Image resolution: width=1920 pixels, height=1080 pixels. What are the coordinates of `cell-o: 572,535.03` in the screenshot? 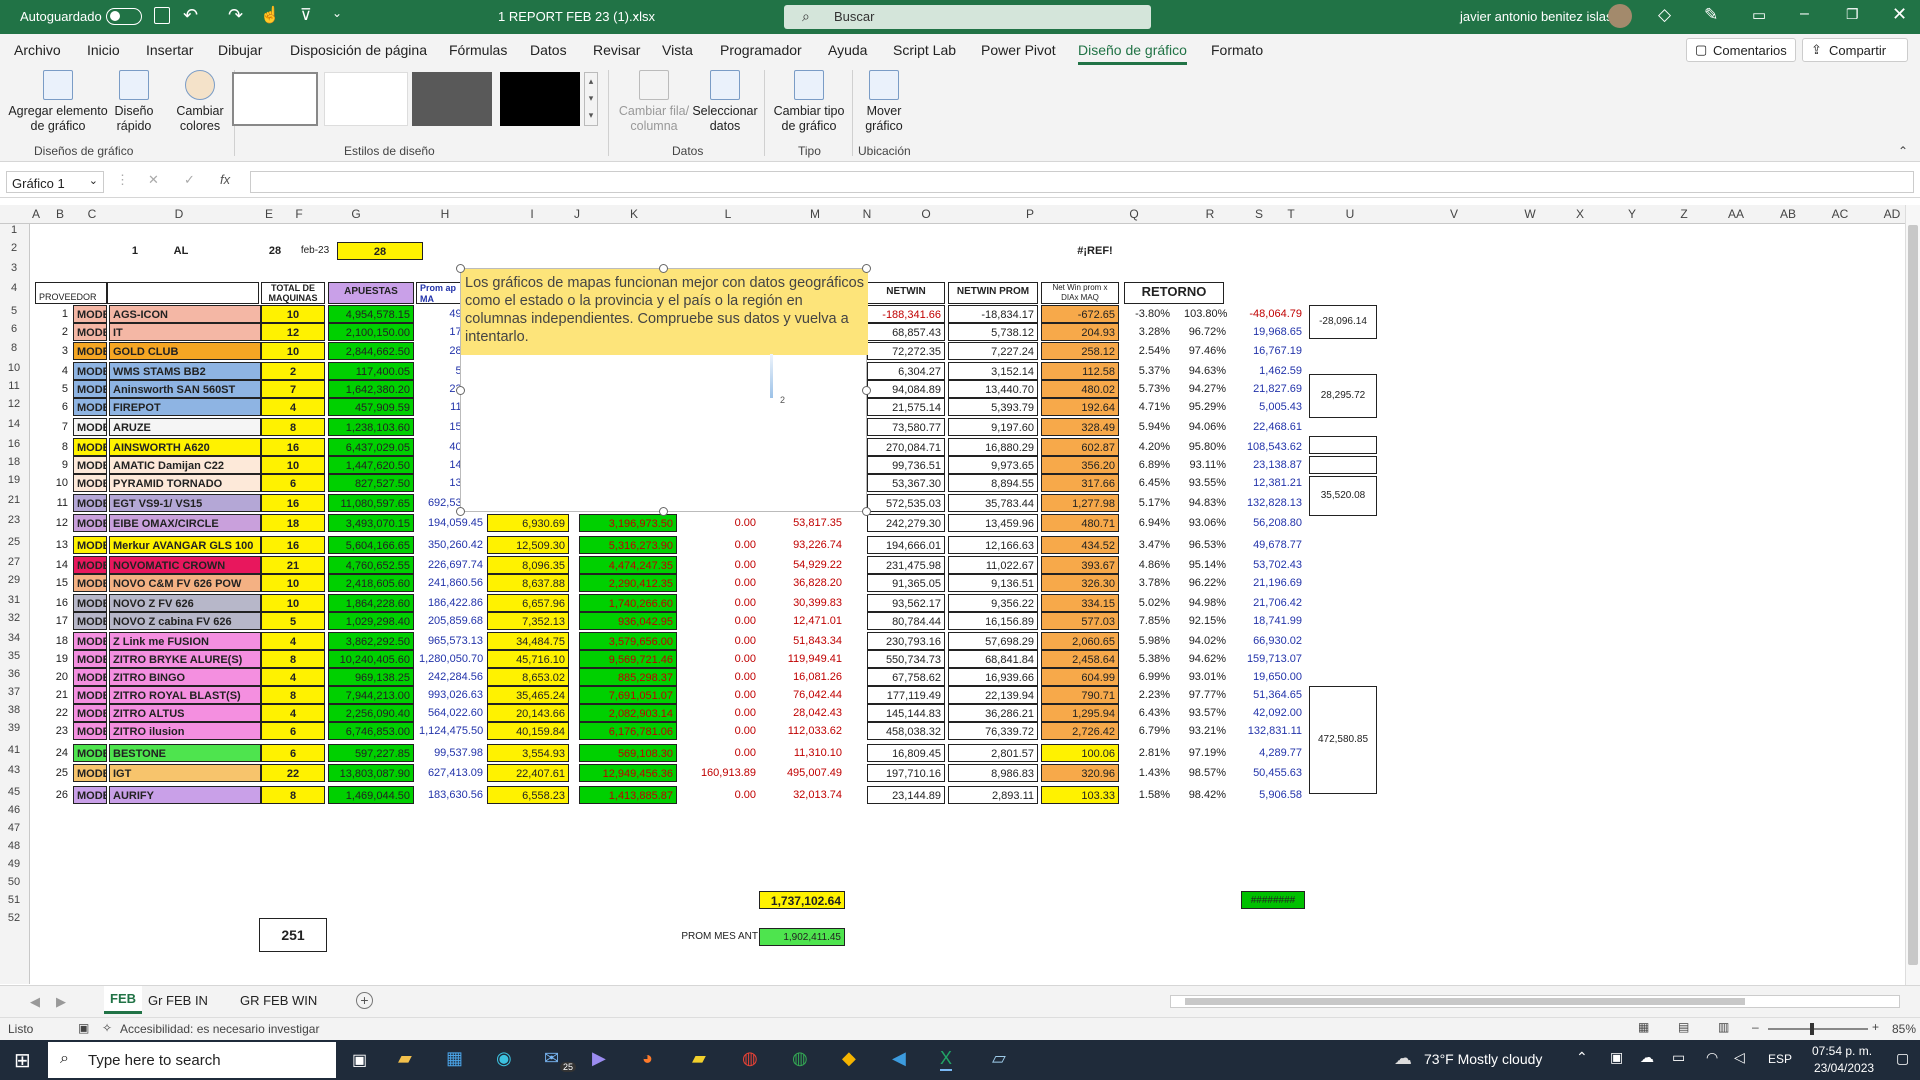 It's located at (906, 503).